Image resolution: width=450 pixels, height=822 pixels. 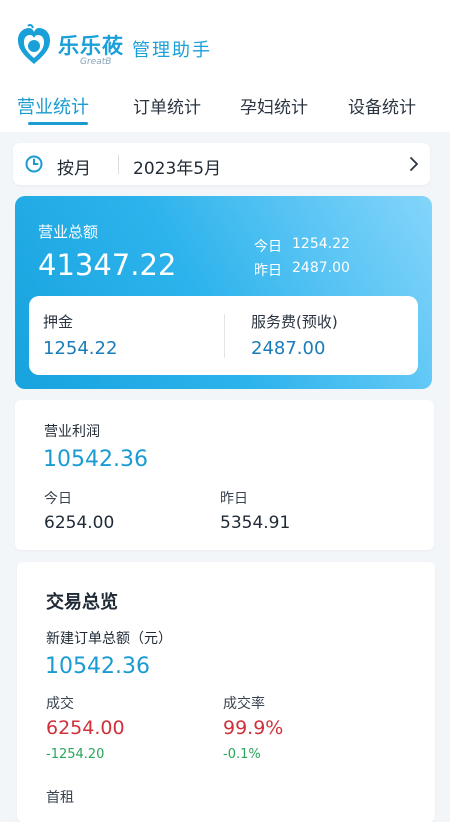 What do you see at coordinates (58, 123) in the screenshot?
I see `active-tab-indicator` at bounding box center [58, 123].